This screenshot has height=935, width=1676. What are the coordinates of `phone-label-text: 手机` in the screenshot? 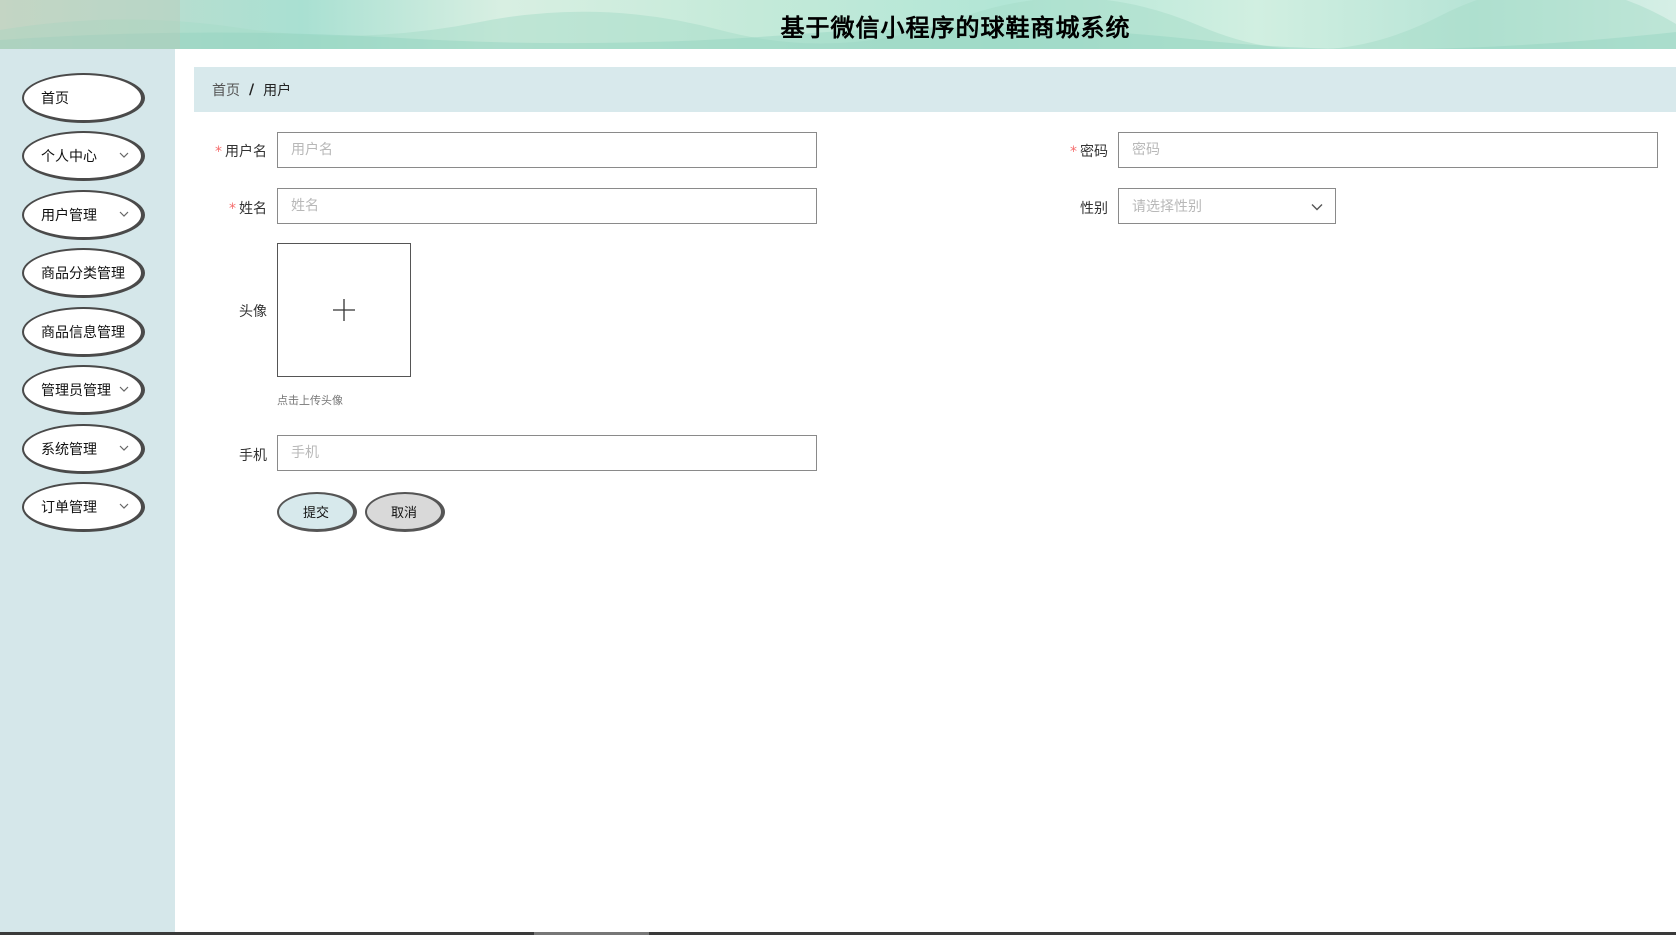 It's located at (253, 456).